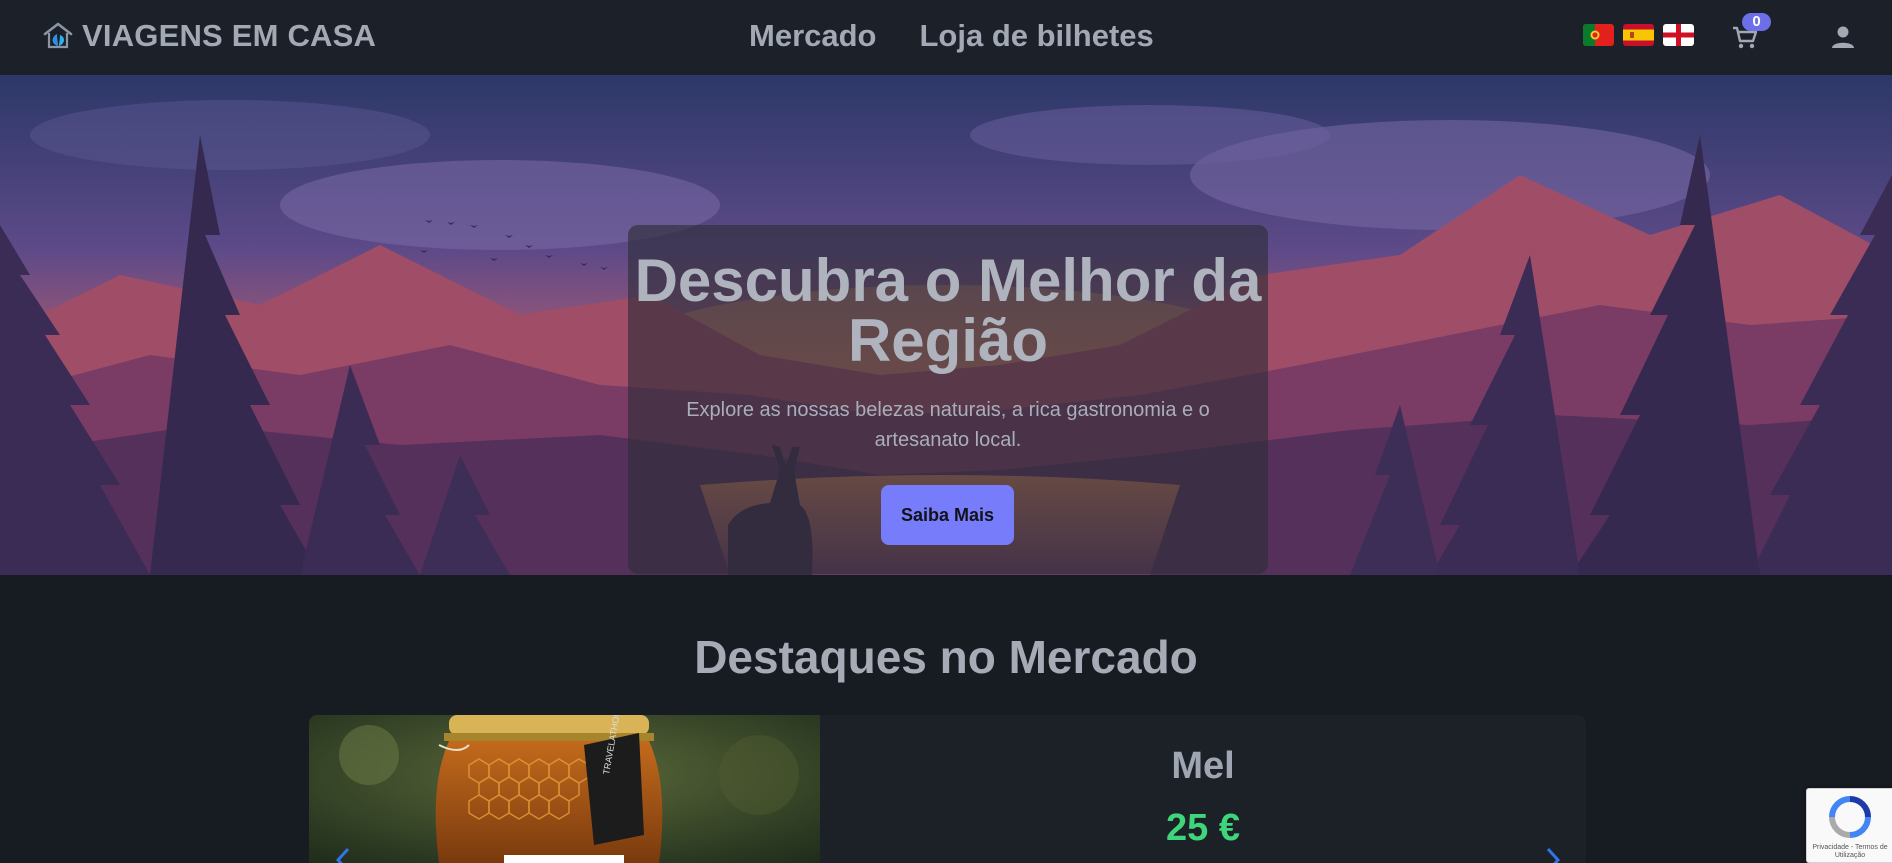  Describe the element at coordinates (229, 35) in the screenshot. I see `brand-name: VIAGENS EM CASA` at that location.